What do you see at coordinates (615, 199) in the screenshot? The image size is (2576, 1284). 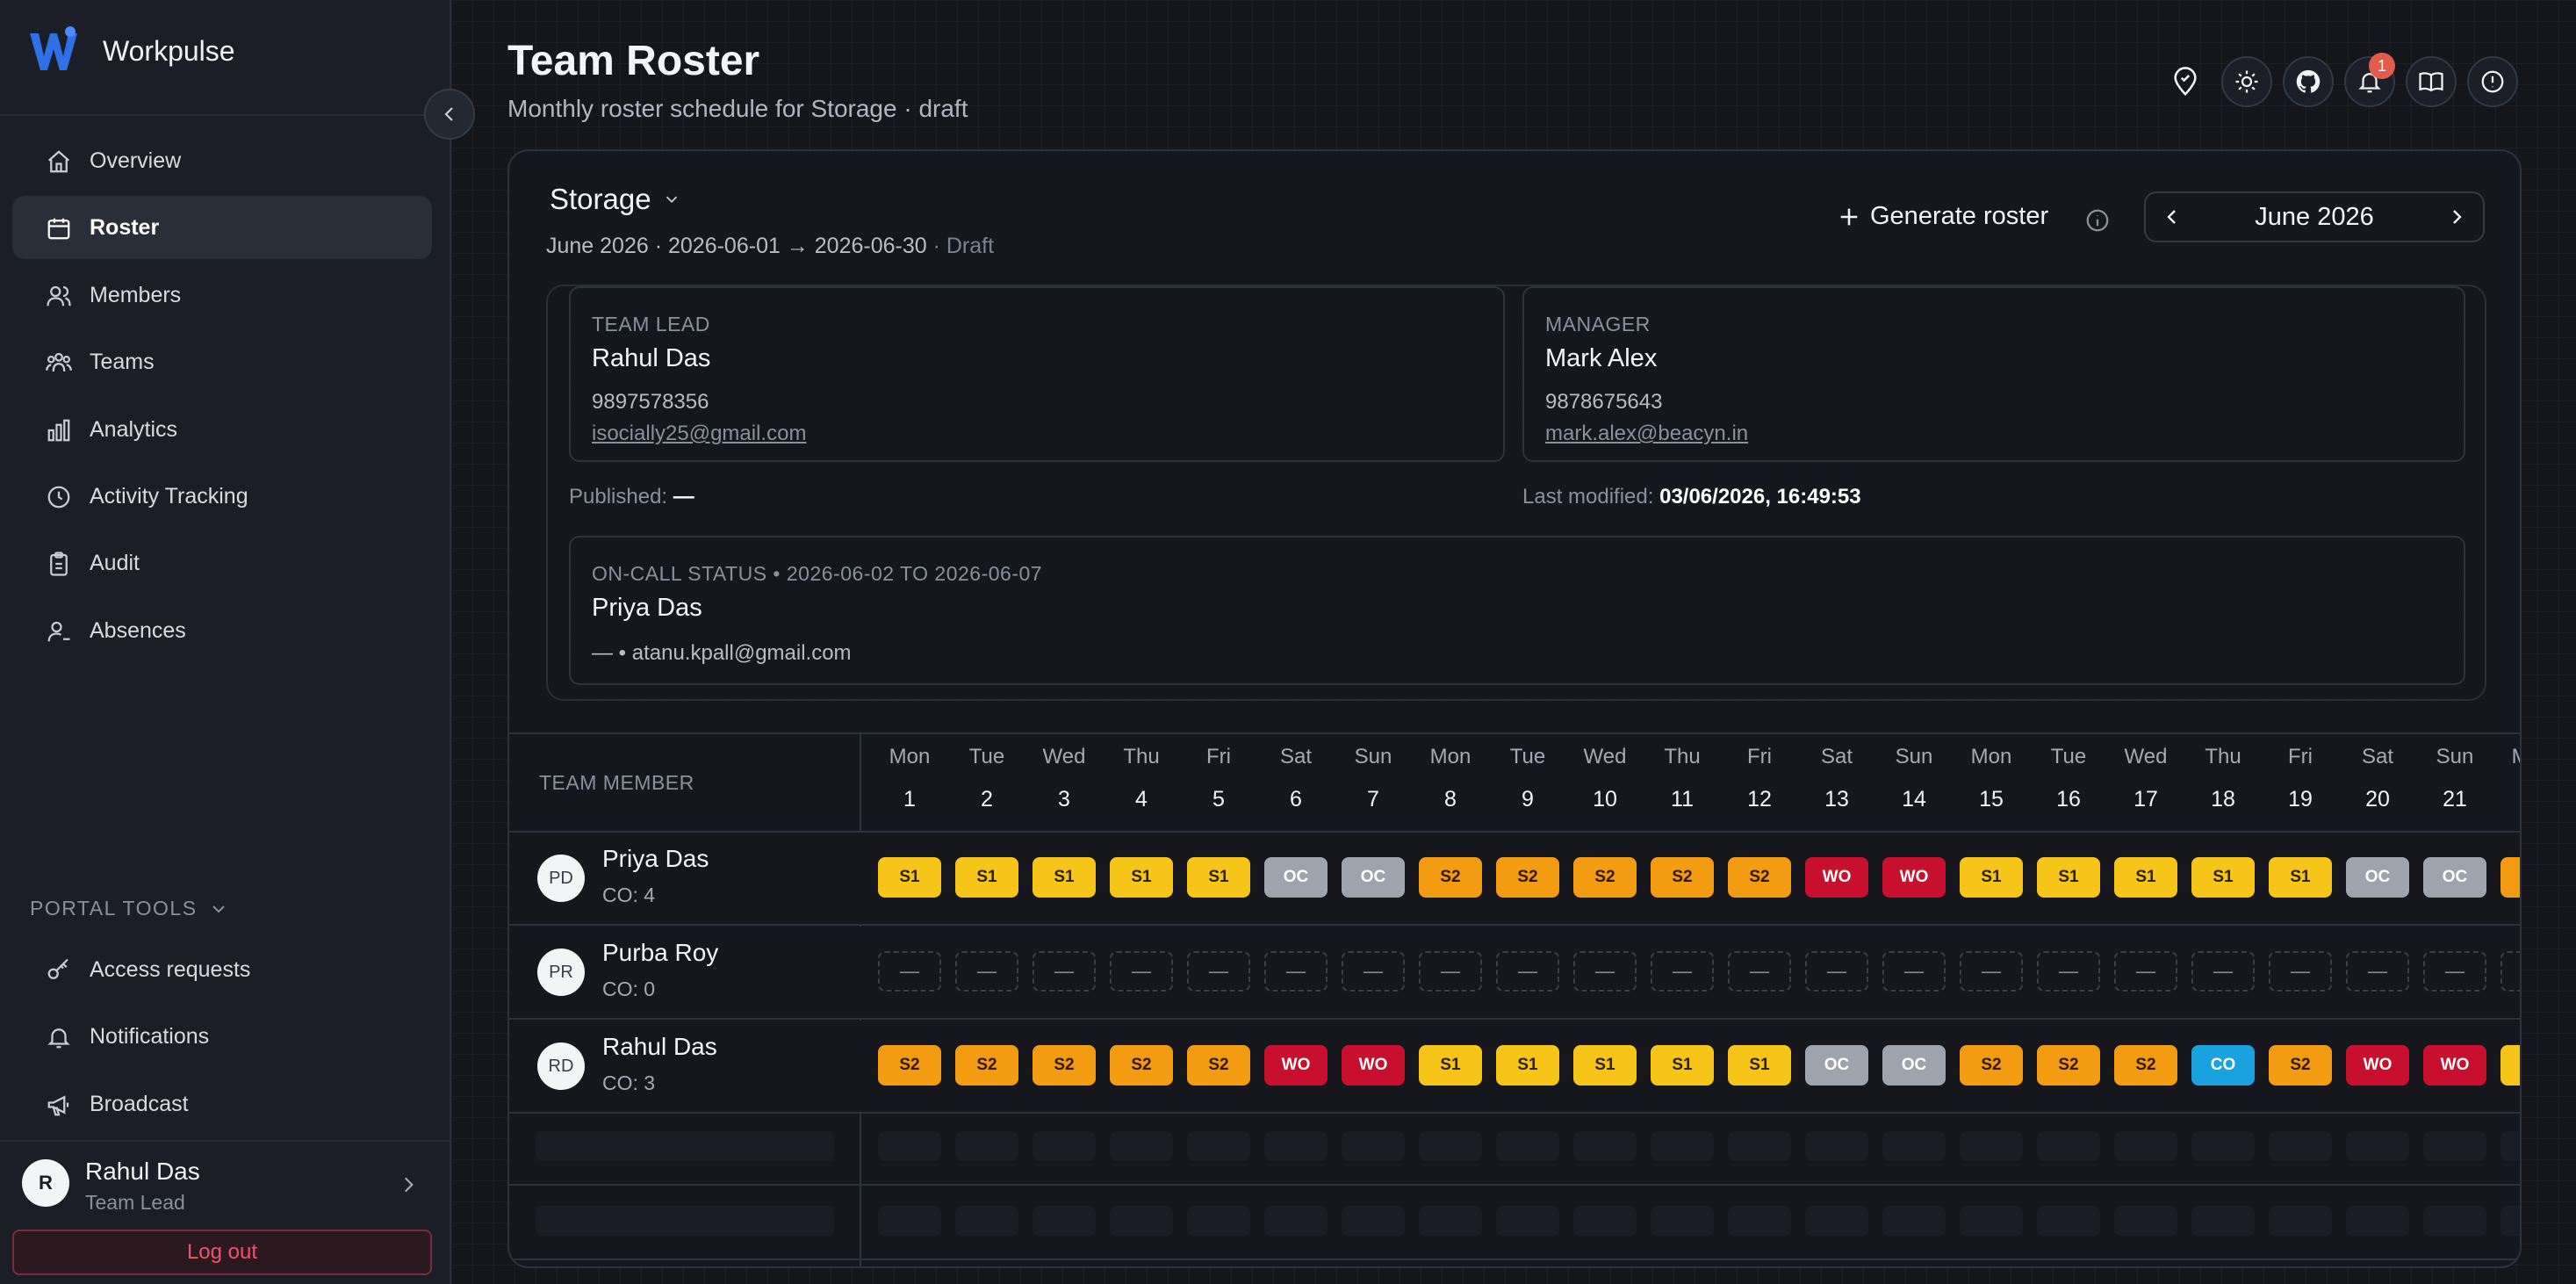 I see `team-selector: Storage` at bounding box center [615, 199].